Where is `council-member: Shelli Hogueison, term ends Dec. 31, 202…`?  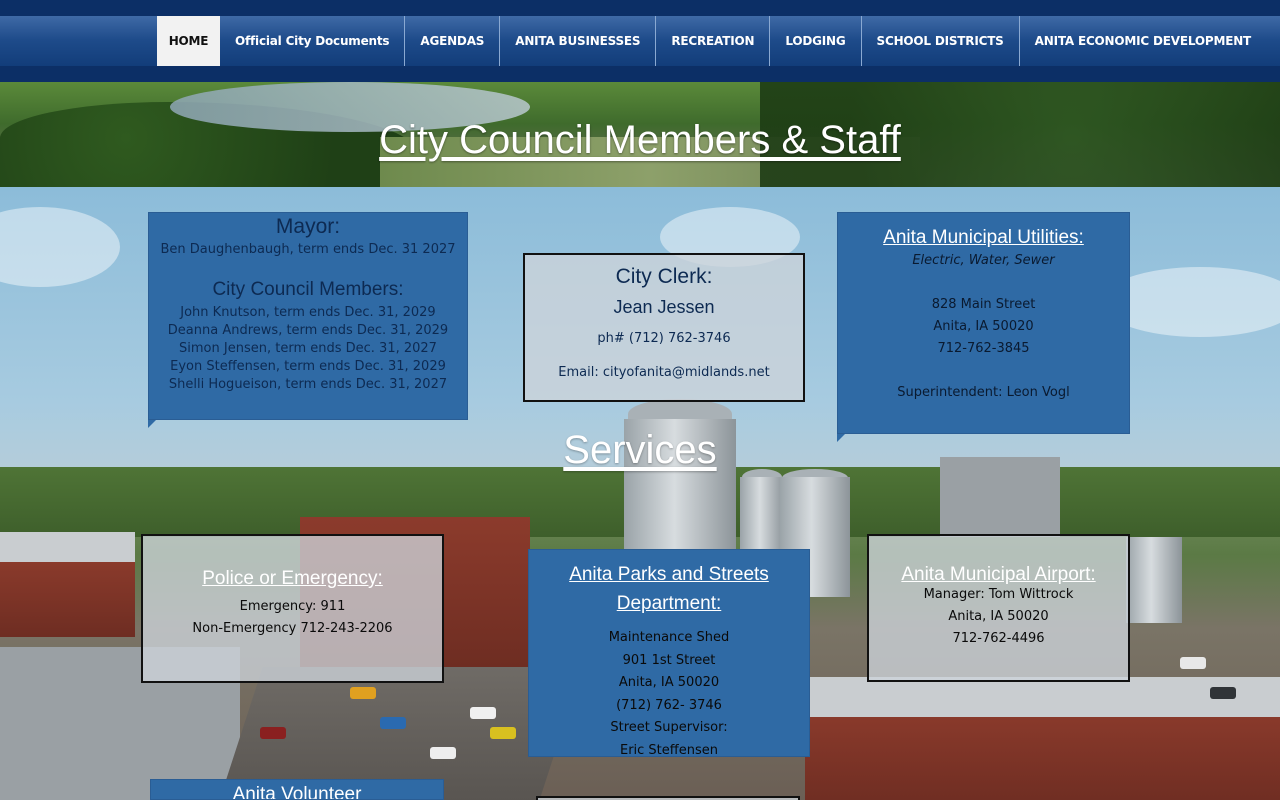
council-member: Shelli Hogueison, term ends Dec. 31, 202… is located at coordinates (308, 384).